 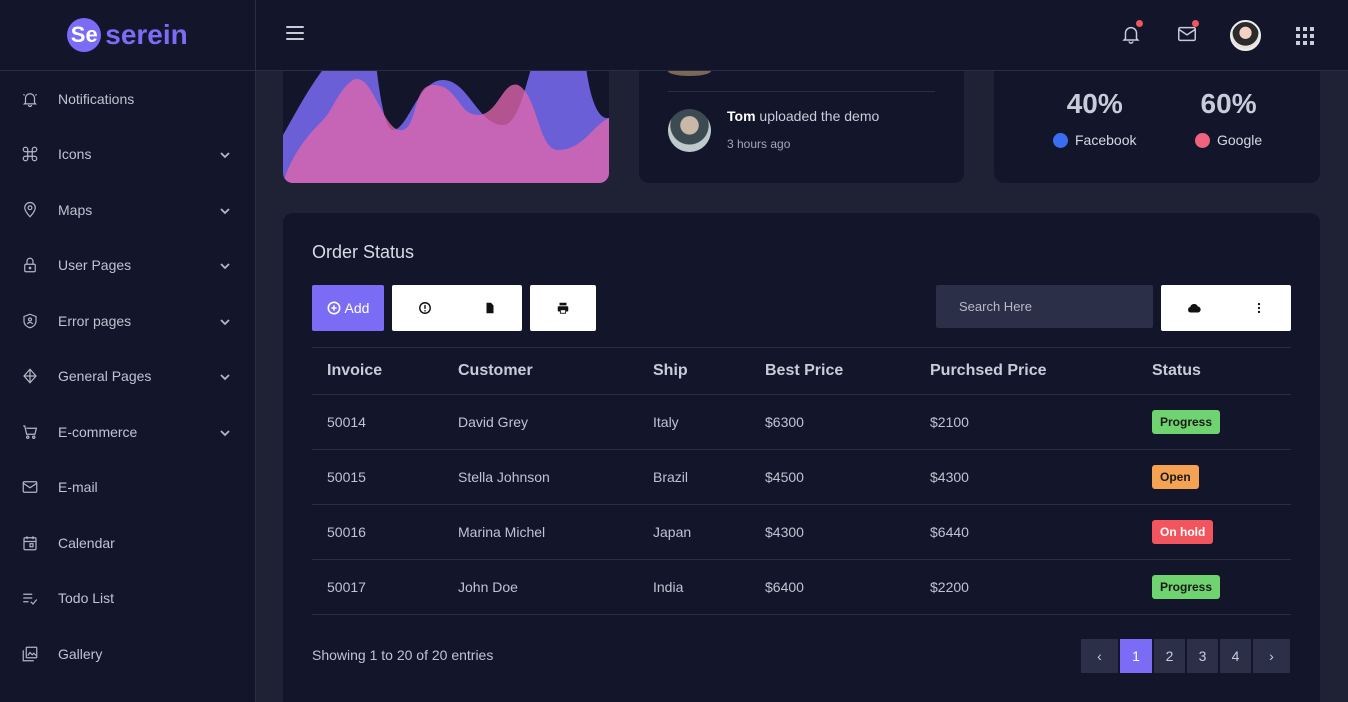 I want to click on sidebar-item-label: General Pages, so click(x=105, y=376).